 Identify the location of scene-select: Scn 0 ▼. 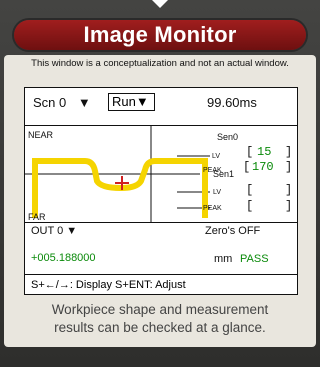
(62, 102).